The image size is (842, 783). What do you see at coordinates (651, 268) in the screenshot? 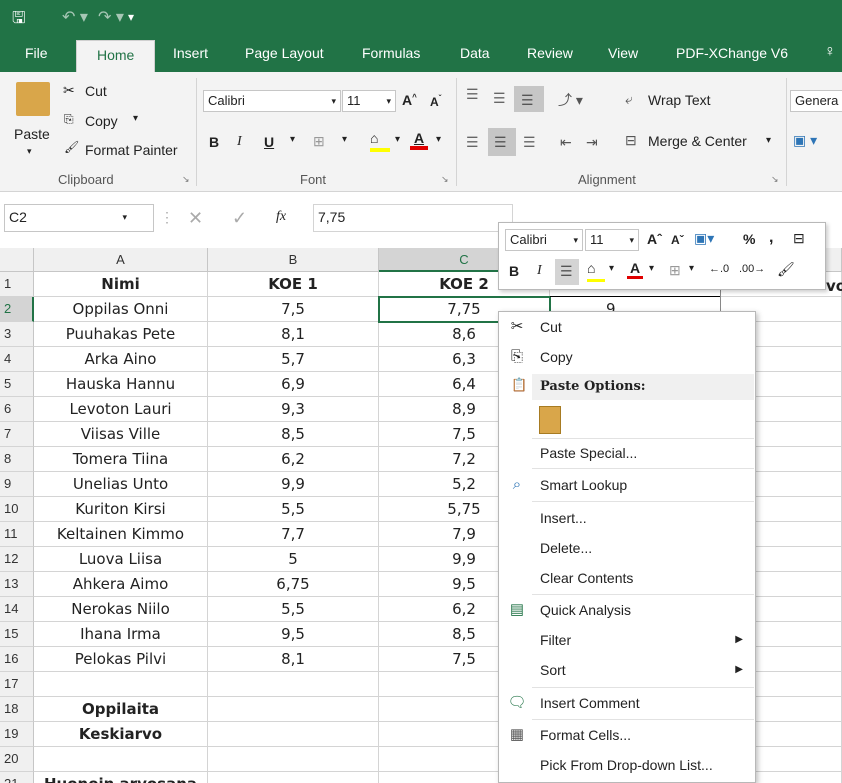
I see `mini-font-color-dropdown-icon: ▾` at bounding box center [651, 268].